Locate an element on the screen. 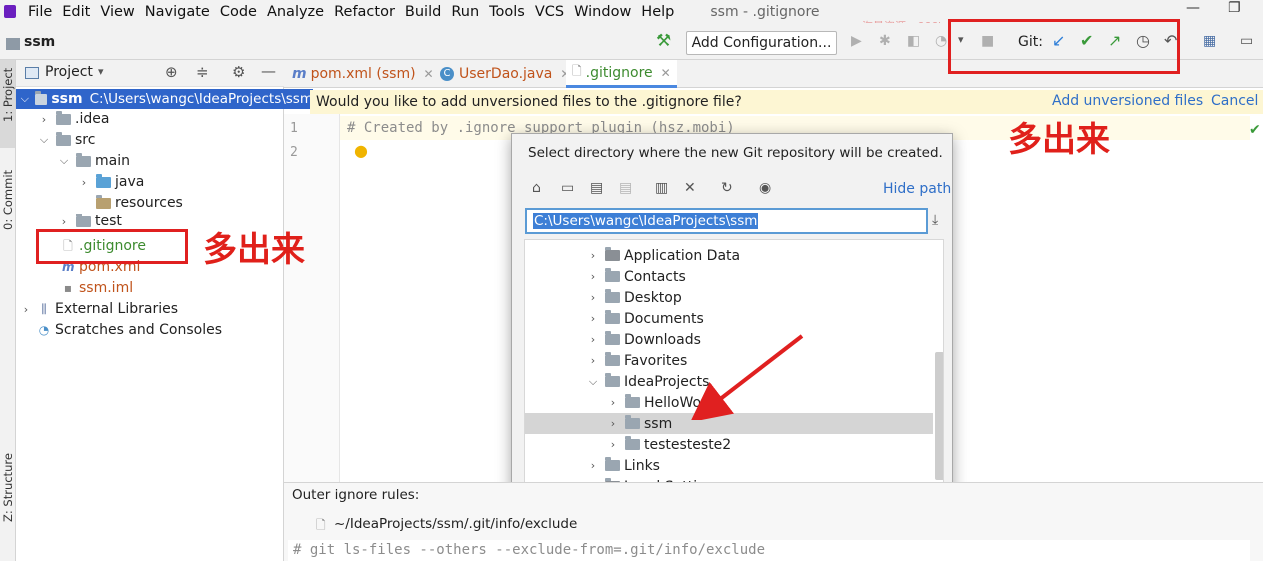  menu-analyze: Analyze is located at coordinates (296, 12).